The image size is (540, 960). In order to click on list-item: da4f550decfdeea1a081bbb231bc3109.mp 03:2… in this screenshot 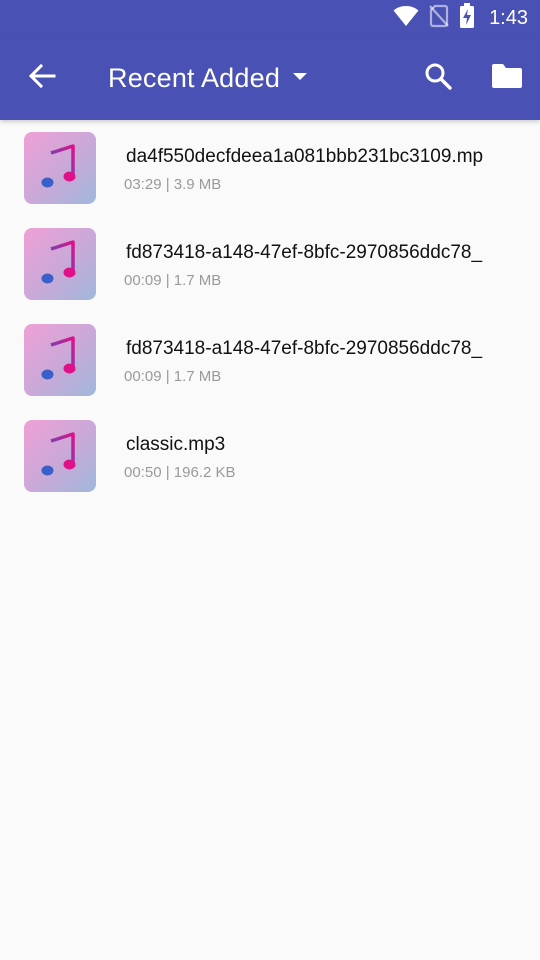, I will do `click(270, 168)`.